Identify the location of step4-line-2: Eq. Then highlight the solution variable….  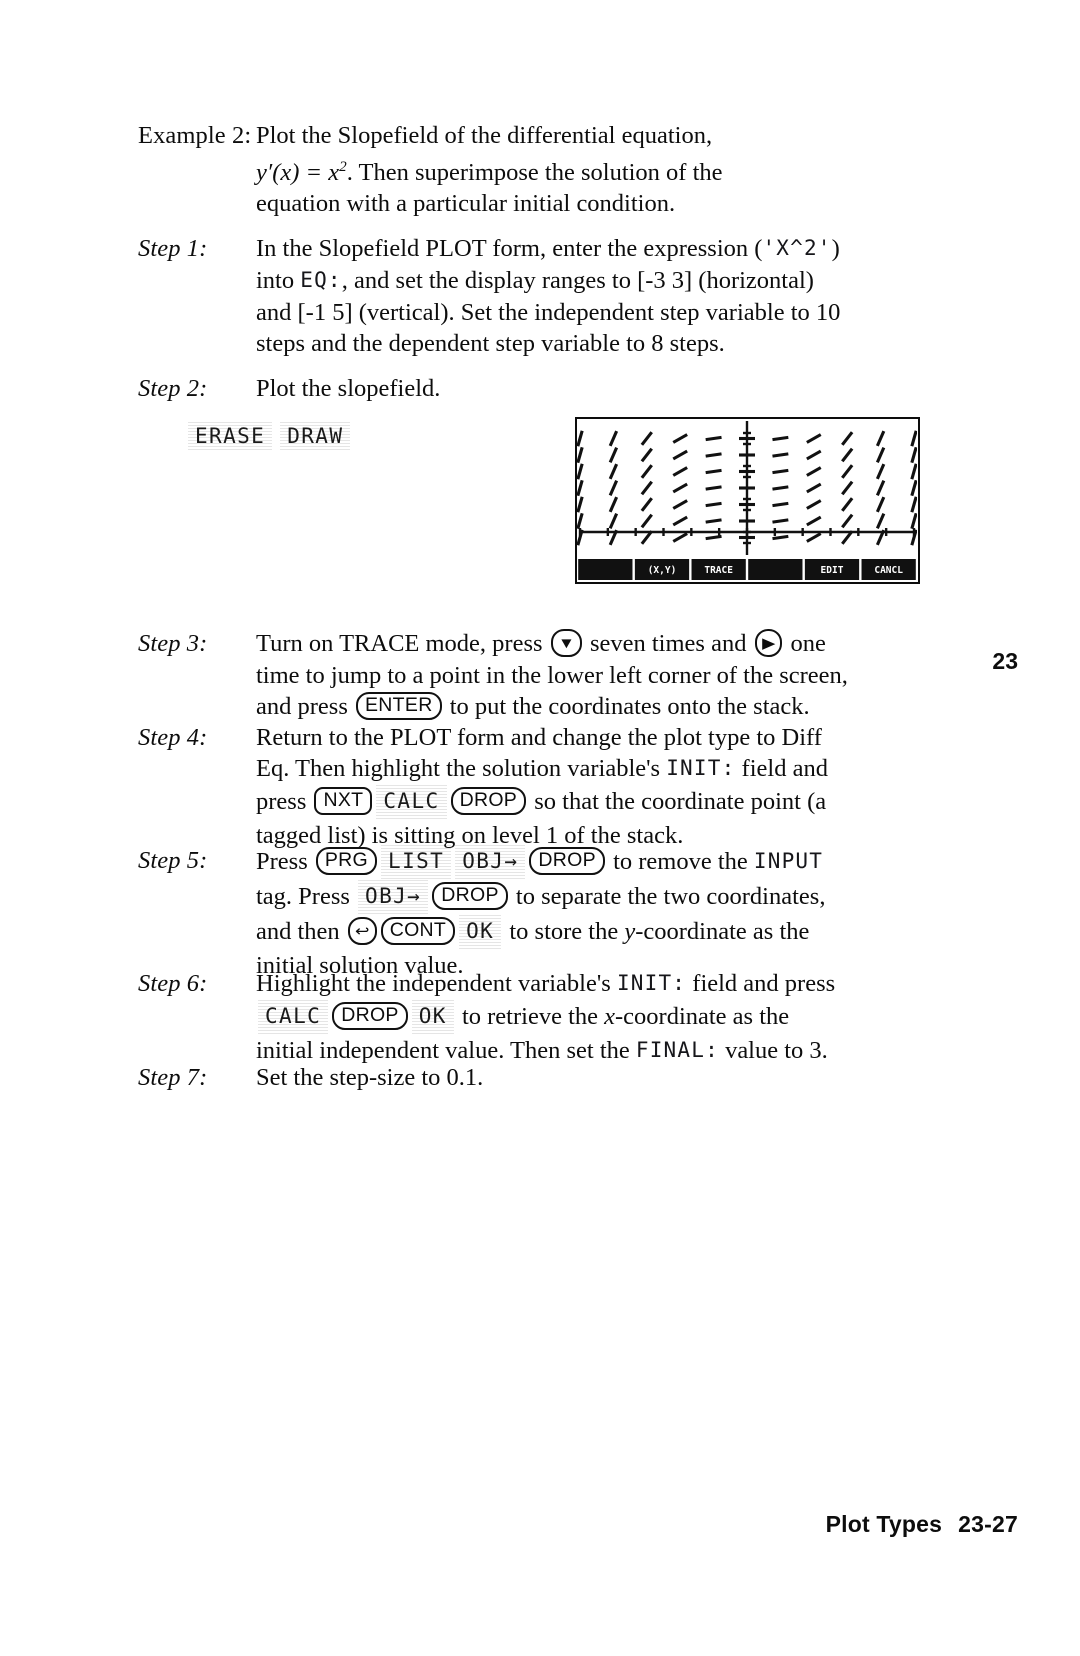
(617, 769).